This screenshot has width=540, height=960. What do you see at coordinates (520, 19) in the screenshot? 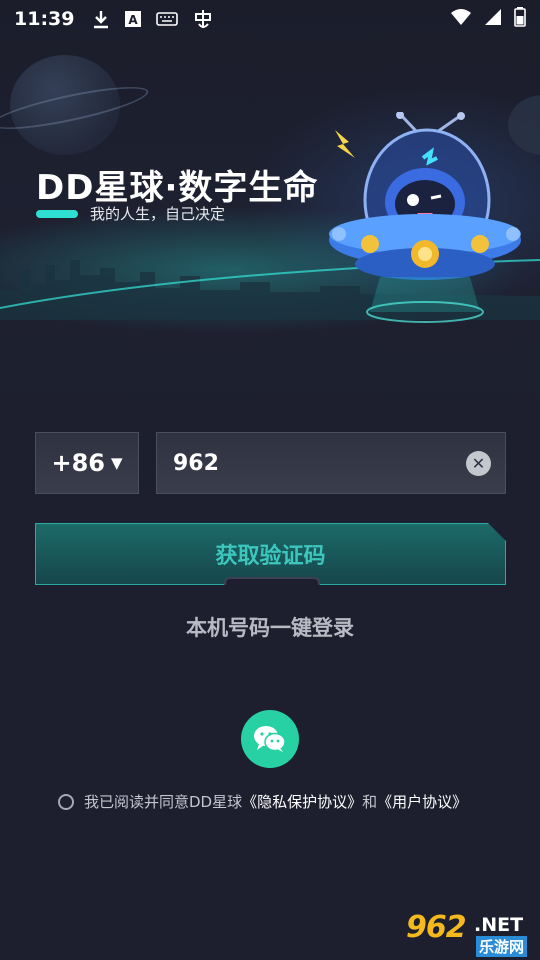
I see `battery-icon` at bounding box center [520, 19].